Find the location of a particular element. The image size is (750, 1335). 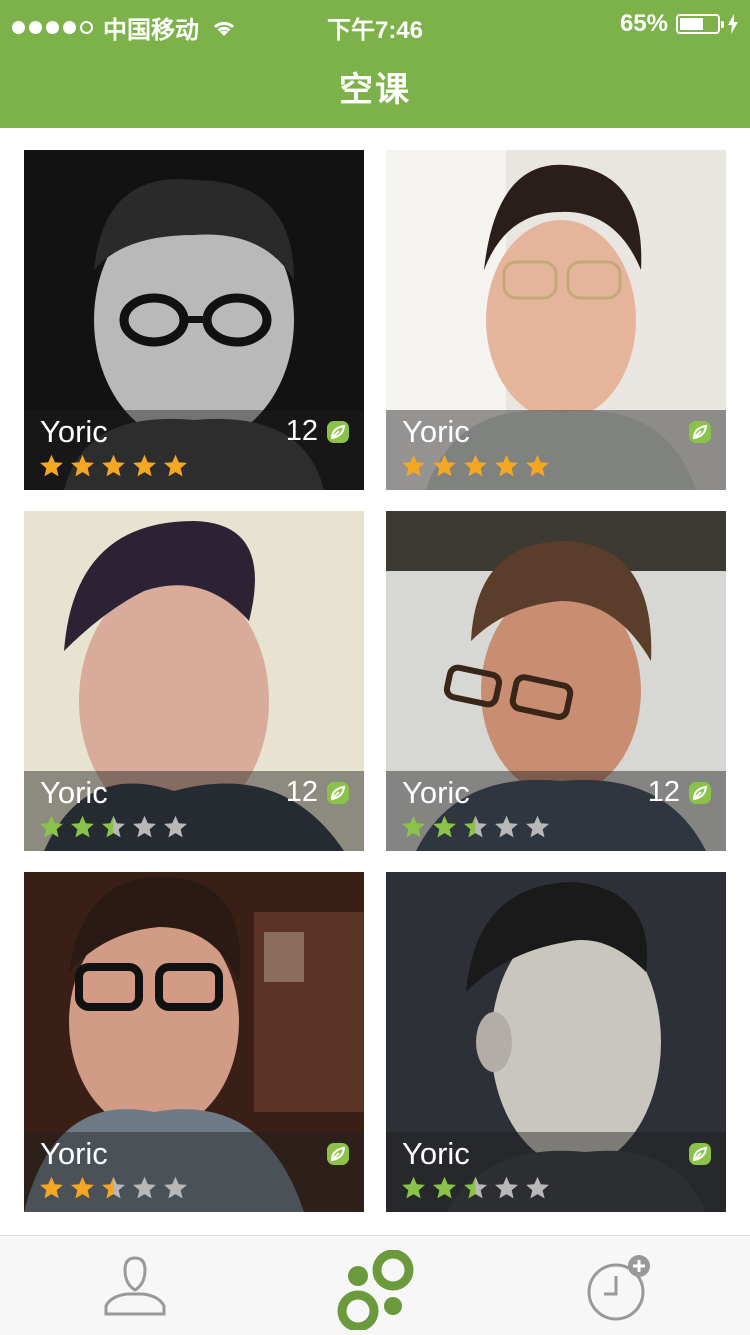

battery-icon is located at coordinates (700, 24).